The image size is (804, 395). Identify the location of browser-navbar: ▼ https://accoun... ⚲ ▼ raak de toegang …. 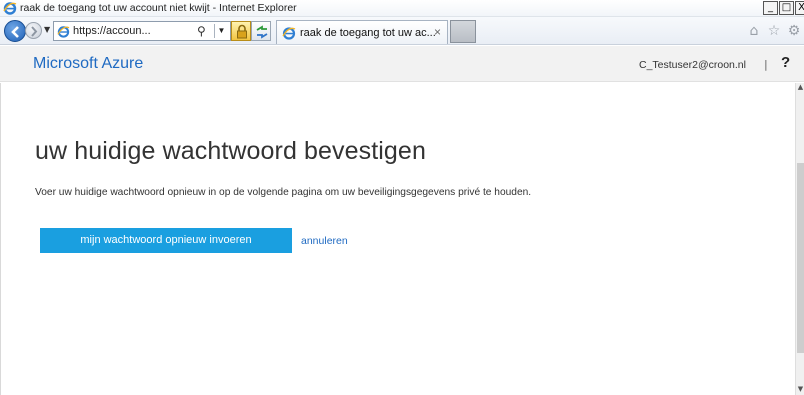
(402, 31).